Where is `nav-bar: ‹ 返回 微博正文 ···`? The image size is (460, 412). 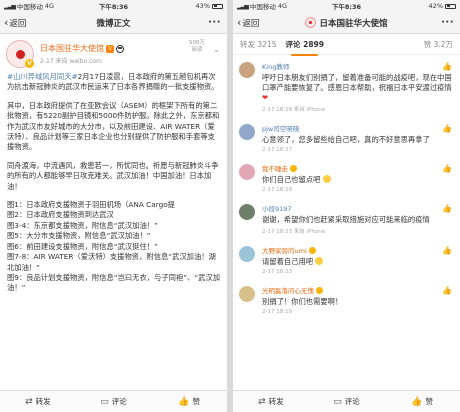
nav-bar: ‹ 返回 微博正文 ··· is located at coordinates (113, 23).